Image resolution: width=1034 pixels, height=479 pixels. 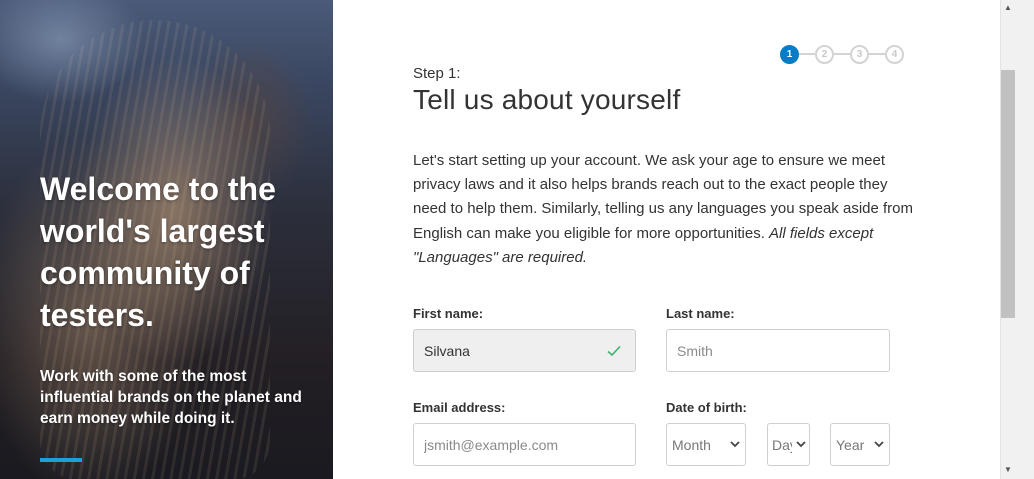 I want to click on step-2-indicator: 2, so click(x=824, y=54).